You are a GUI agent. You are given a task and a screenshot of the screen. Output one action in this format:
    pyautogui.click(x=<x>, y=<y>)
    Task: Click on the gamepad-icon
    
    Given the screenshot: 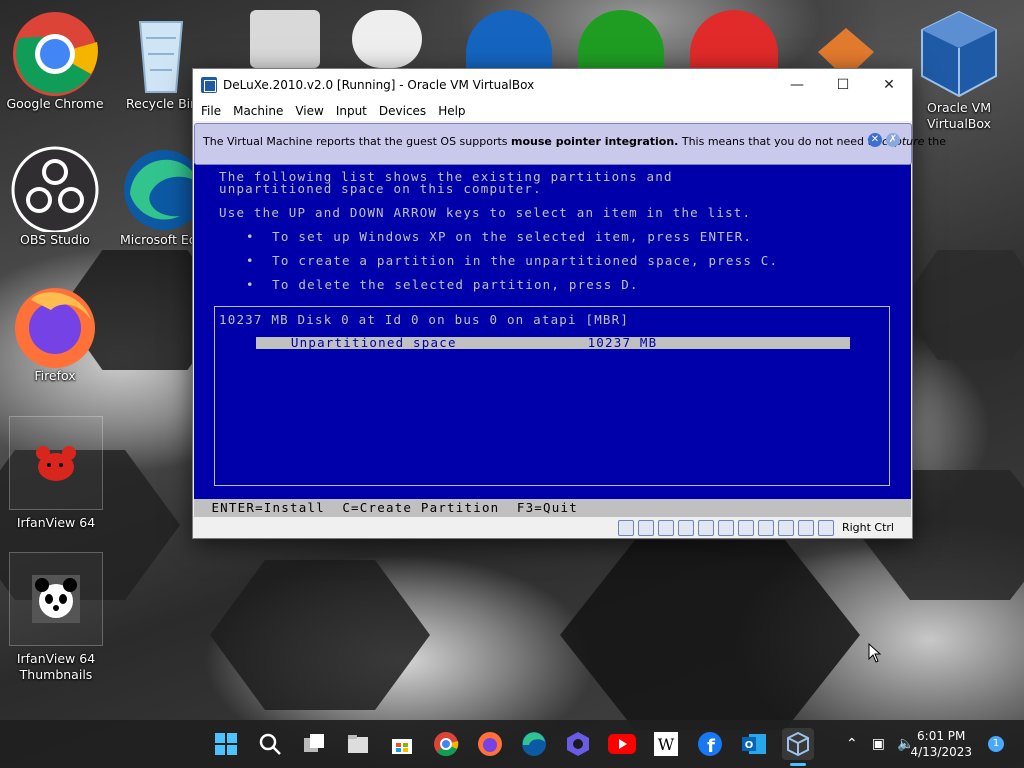 What is the action you would take?
    pyautogui.click(x=387, y=39)
    